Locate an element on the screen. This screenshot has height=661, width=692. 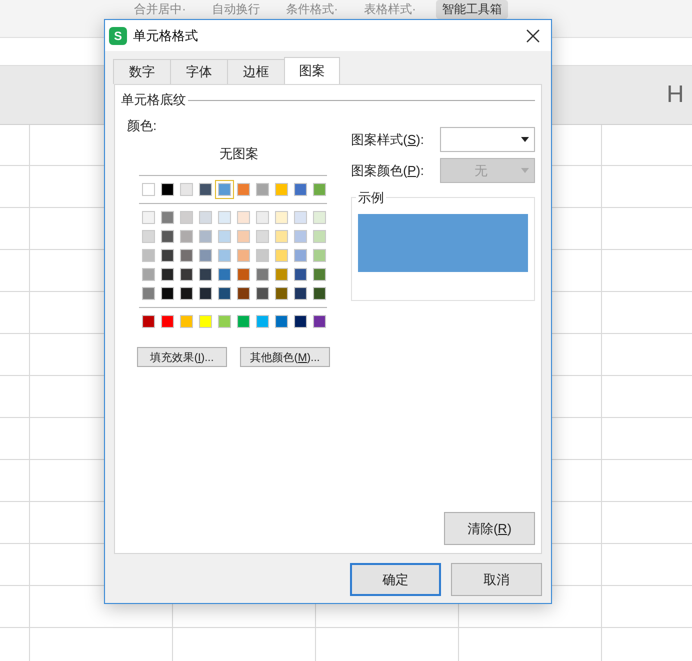
clear-button: 清除(R) is located at coordinates (489, 528).